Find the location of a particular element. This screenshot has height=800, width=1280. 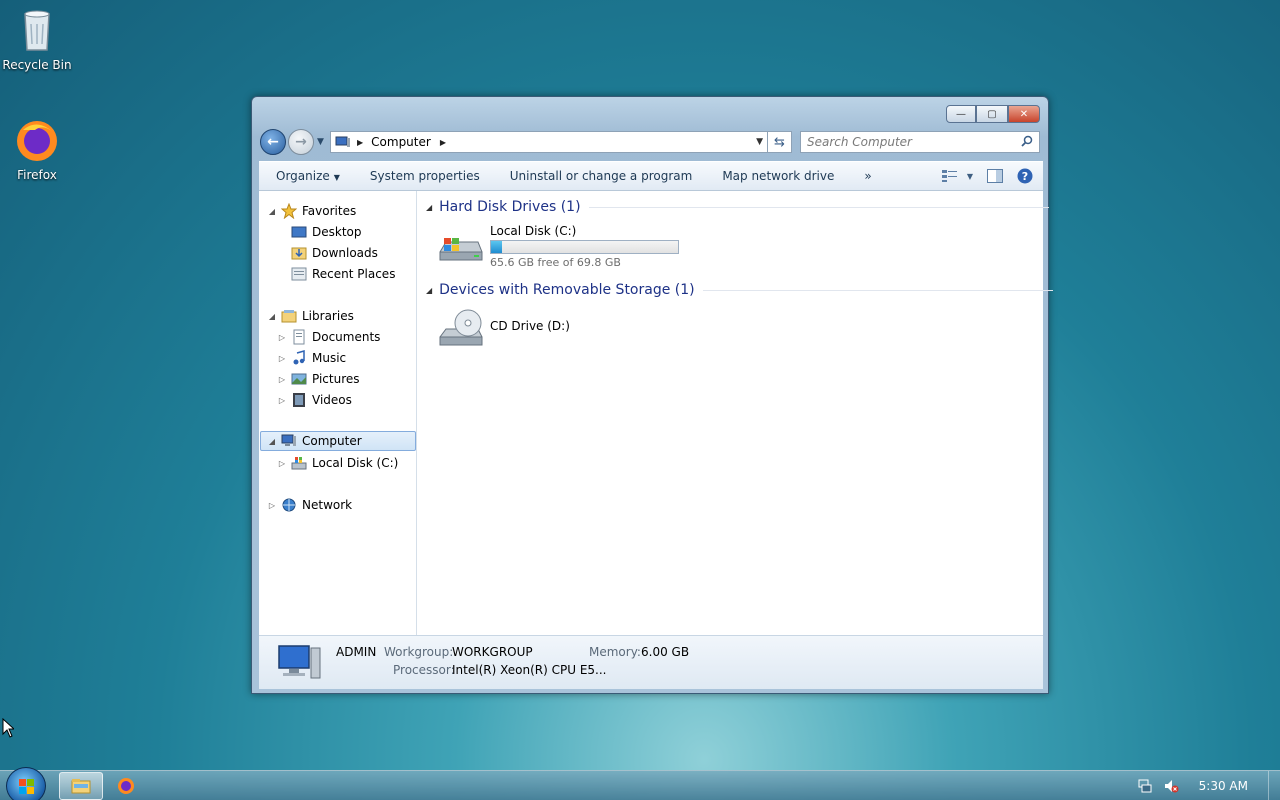

preview-pane-icon is located at coordinates (995, 176).